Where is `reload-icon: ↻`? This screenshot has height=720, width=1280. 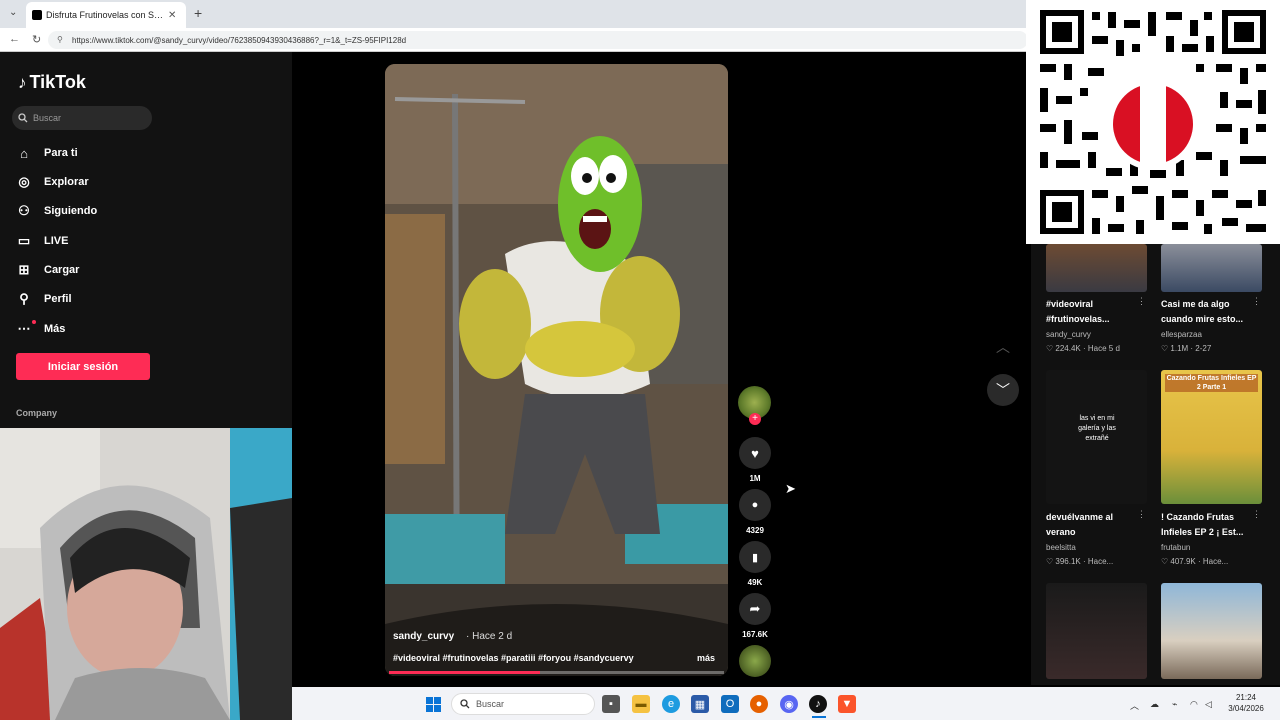 reload-icon: ↻ is located at coordinates (36, 39).